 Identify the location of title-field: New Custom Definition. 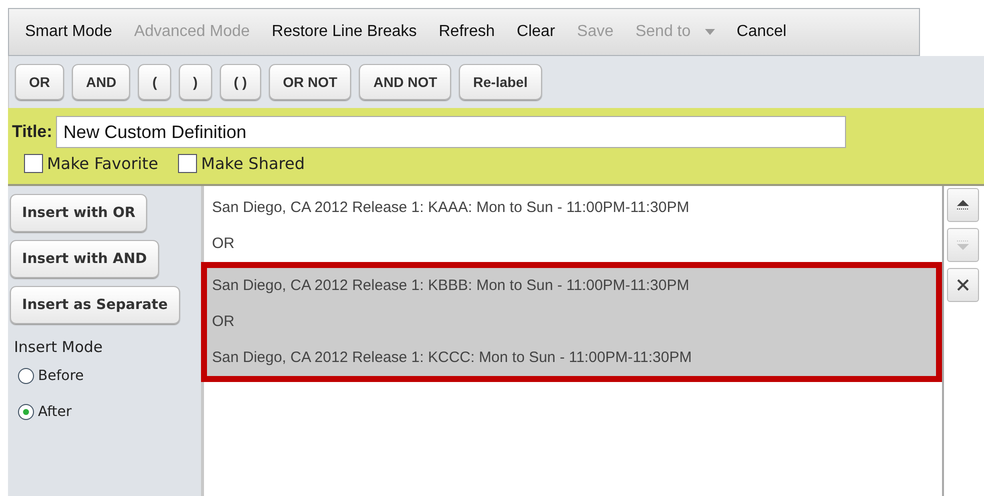
(451, 132).